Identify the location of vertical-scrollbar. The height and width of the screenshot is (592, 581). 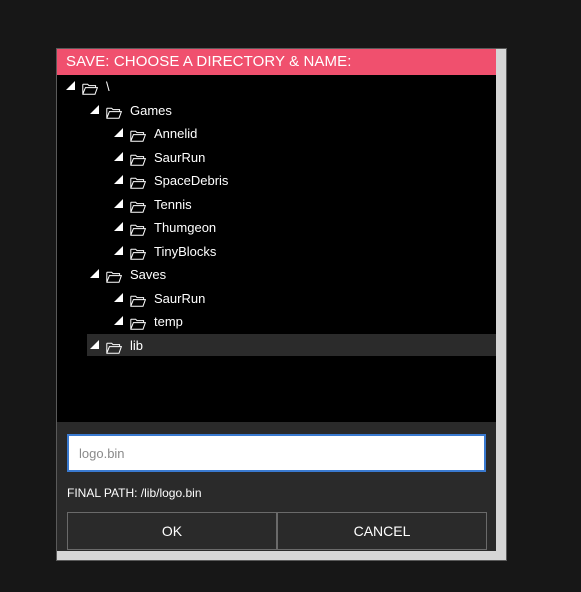
(501, 304).